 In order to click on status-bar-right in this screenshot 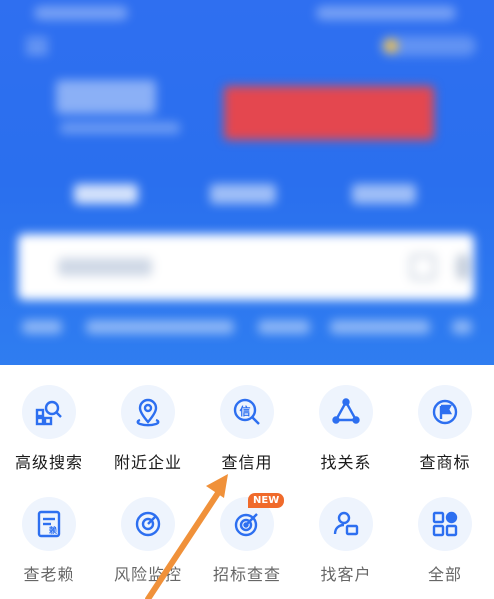, I will do `click(386, 13)`.